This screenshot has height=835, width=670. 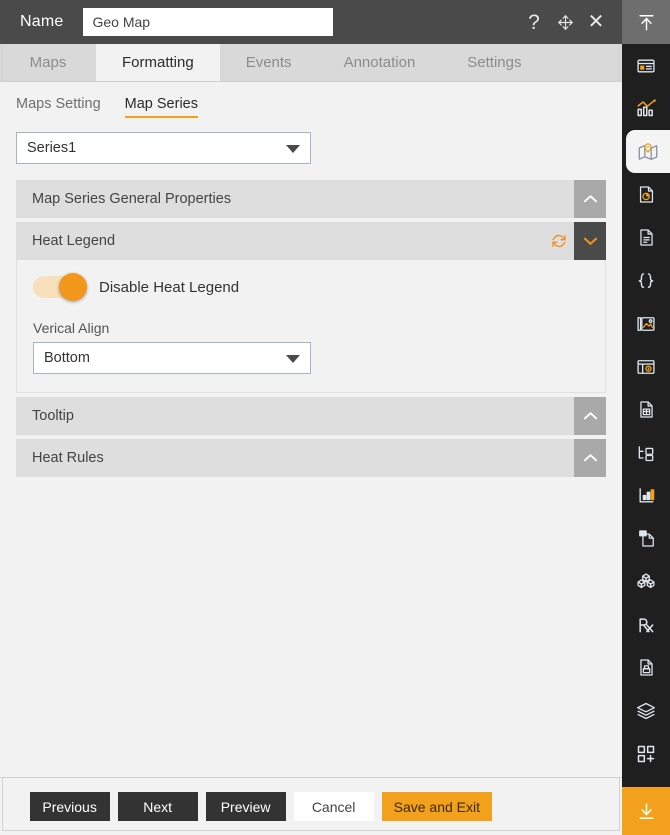 What do you see at coordinates (646, 624) in the screenshot?
I see `sidebar-item-prescription-rx` at bounding box center [646, 624].